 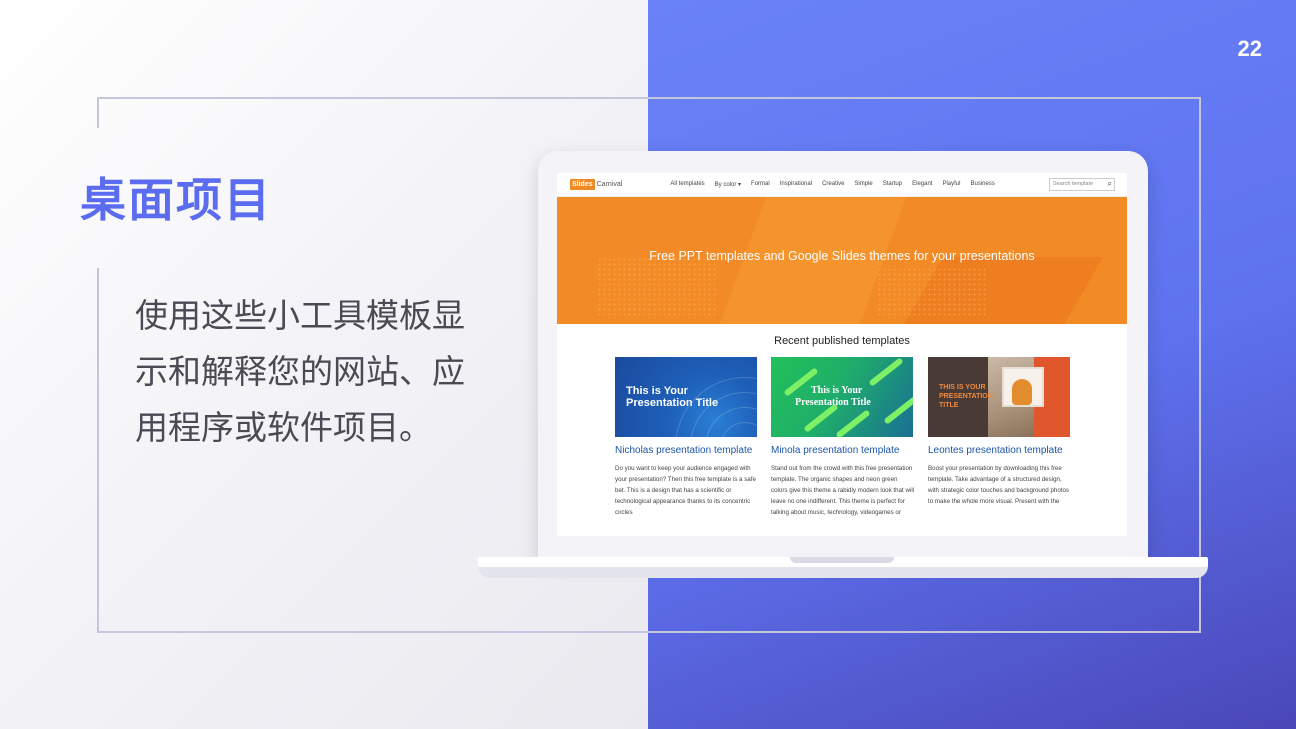 I want to click on search-placeholder: Search template, so click(x=1073, y=184).